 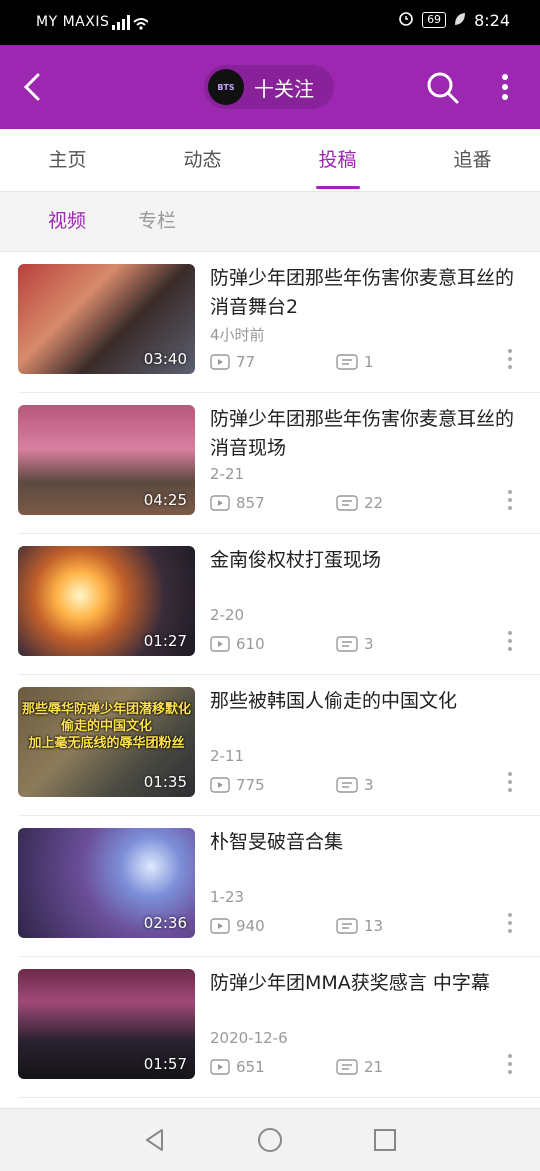 What do you see at coordinates (434, 20) in the screenshot?
I see `battery-icon: 69` at bounding box center [434, 20].